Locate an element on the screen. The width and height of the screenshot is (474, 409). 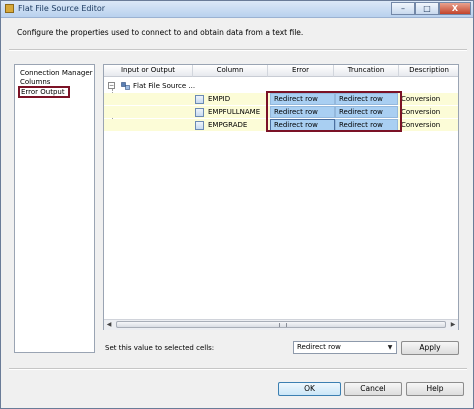
header-error: Error is located at coordinates (301, 71).